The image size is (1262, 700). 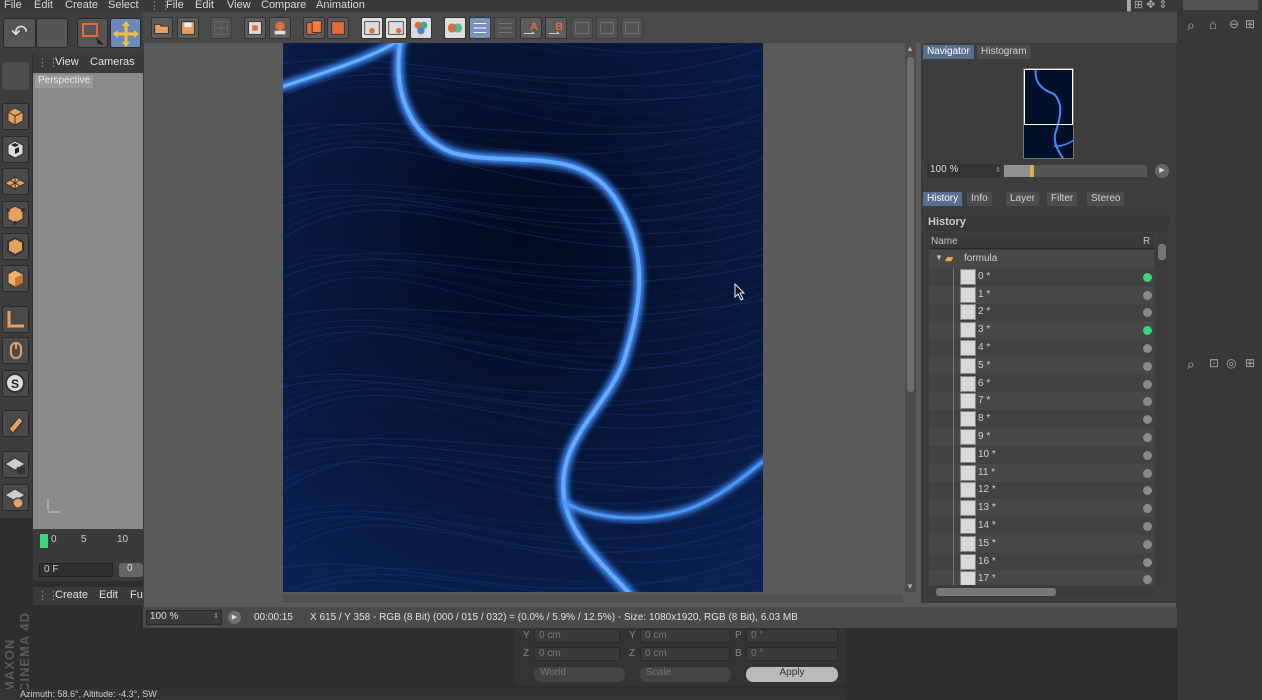 What do you see at coordinates (44, 541) in the screenshot?
I see `playhead` at bounding box center [44, 541].